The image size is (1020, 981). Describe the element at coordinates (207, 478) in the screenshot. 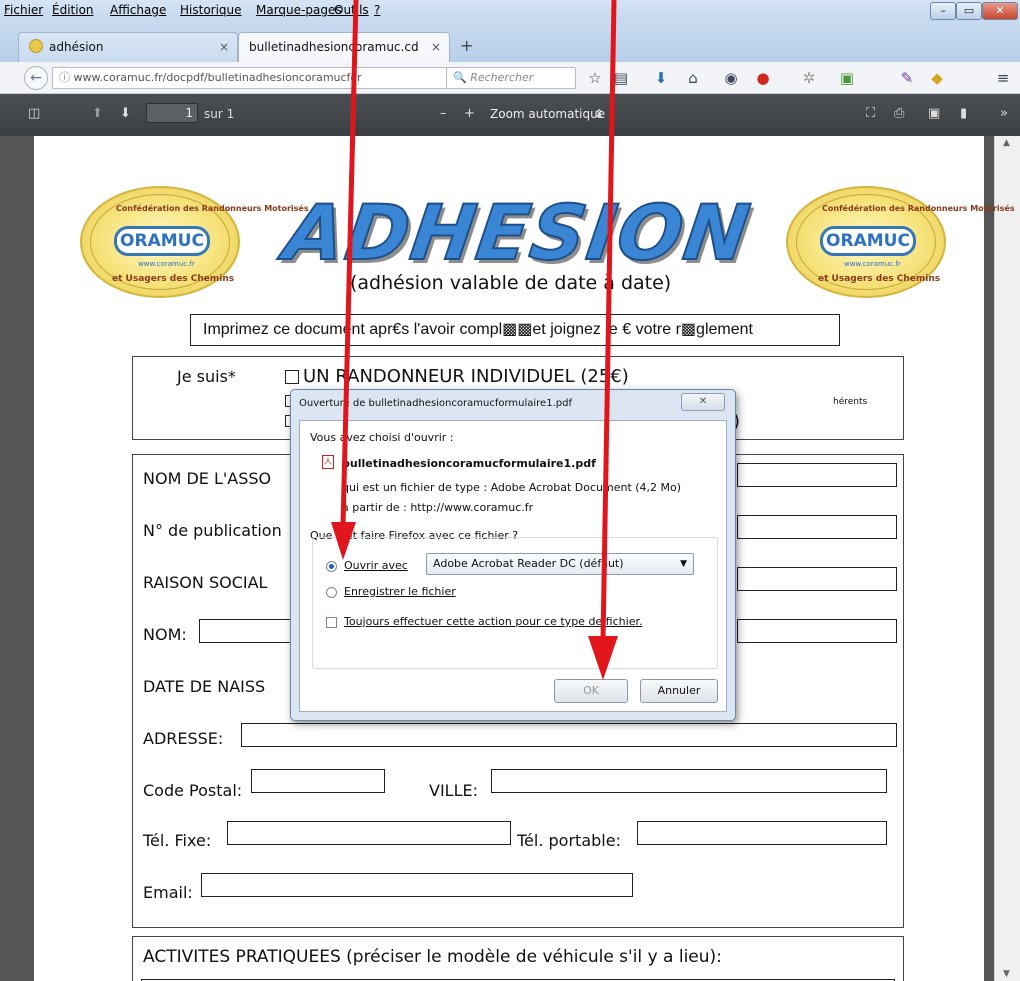

I see `nom-asso-label: NOM DE L'ASSO` at that location.